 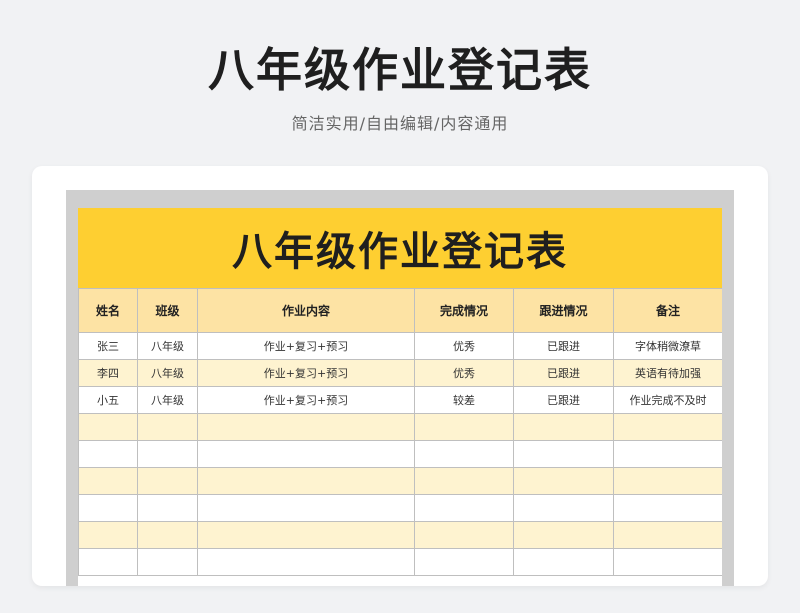 I want to click on sheet-banner-title: 八年级作业登记表, so click(x=400, y=248).